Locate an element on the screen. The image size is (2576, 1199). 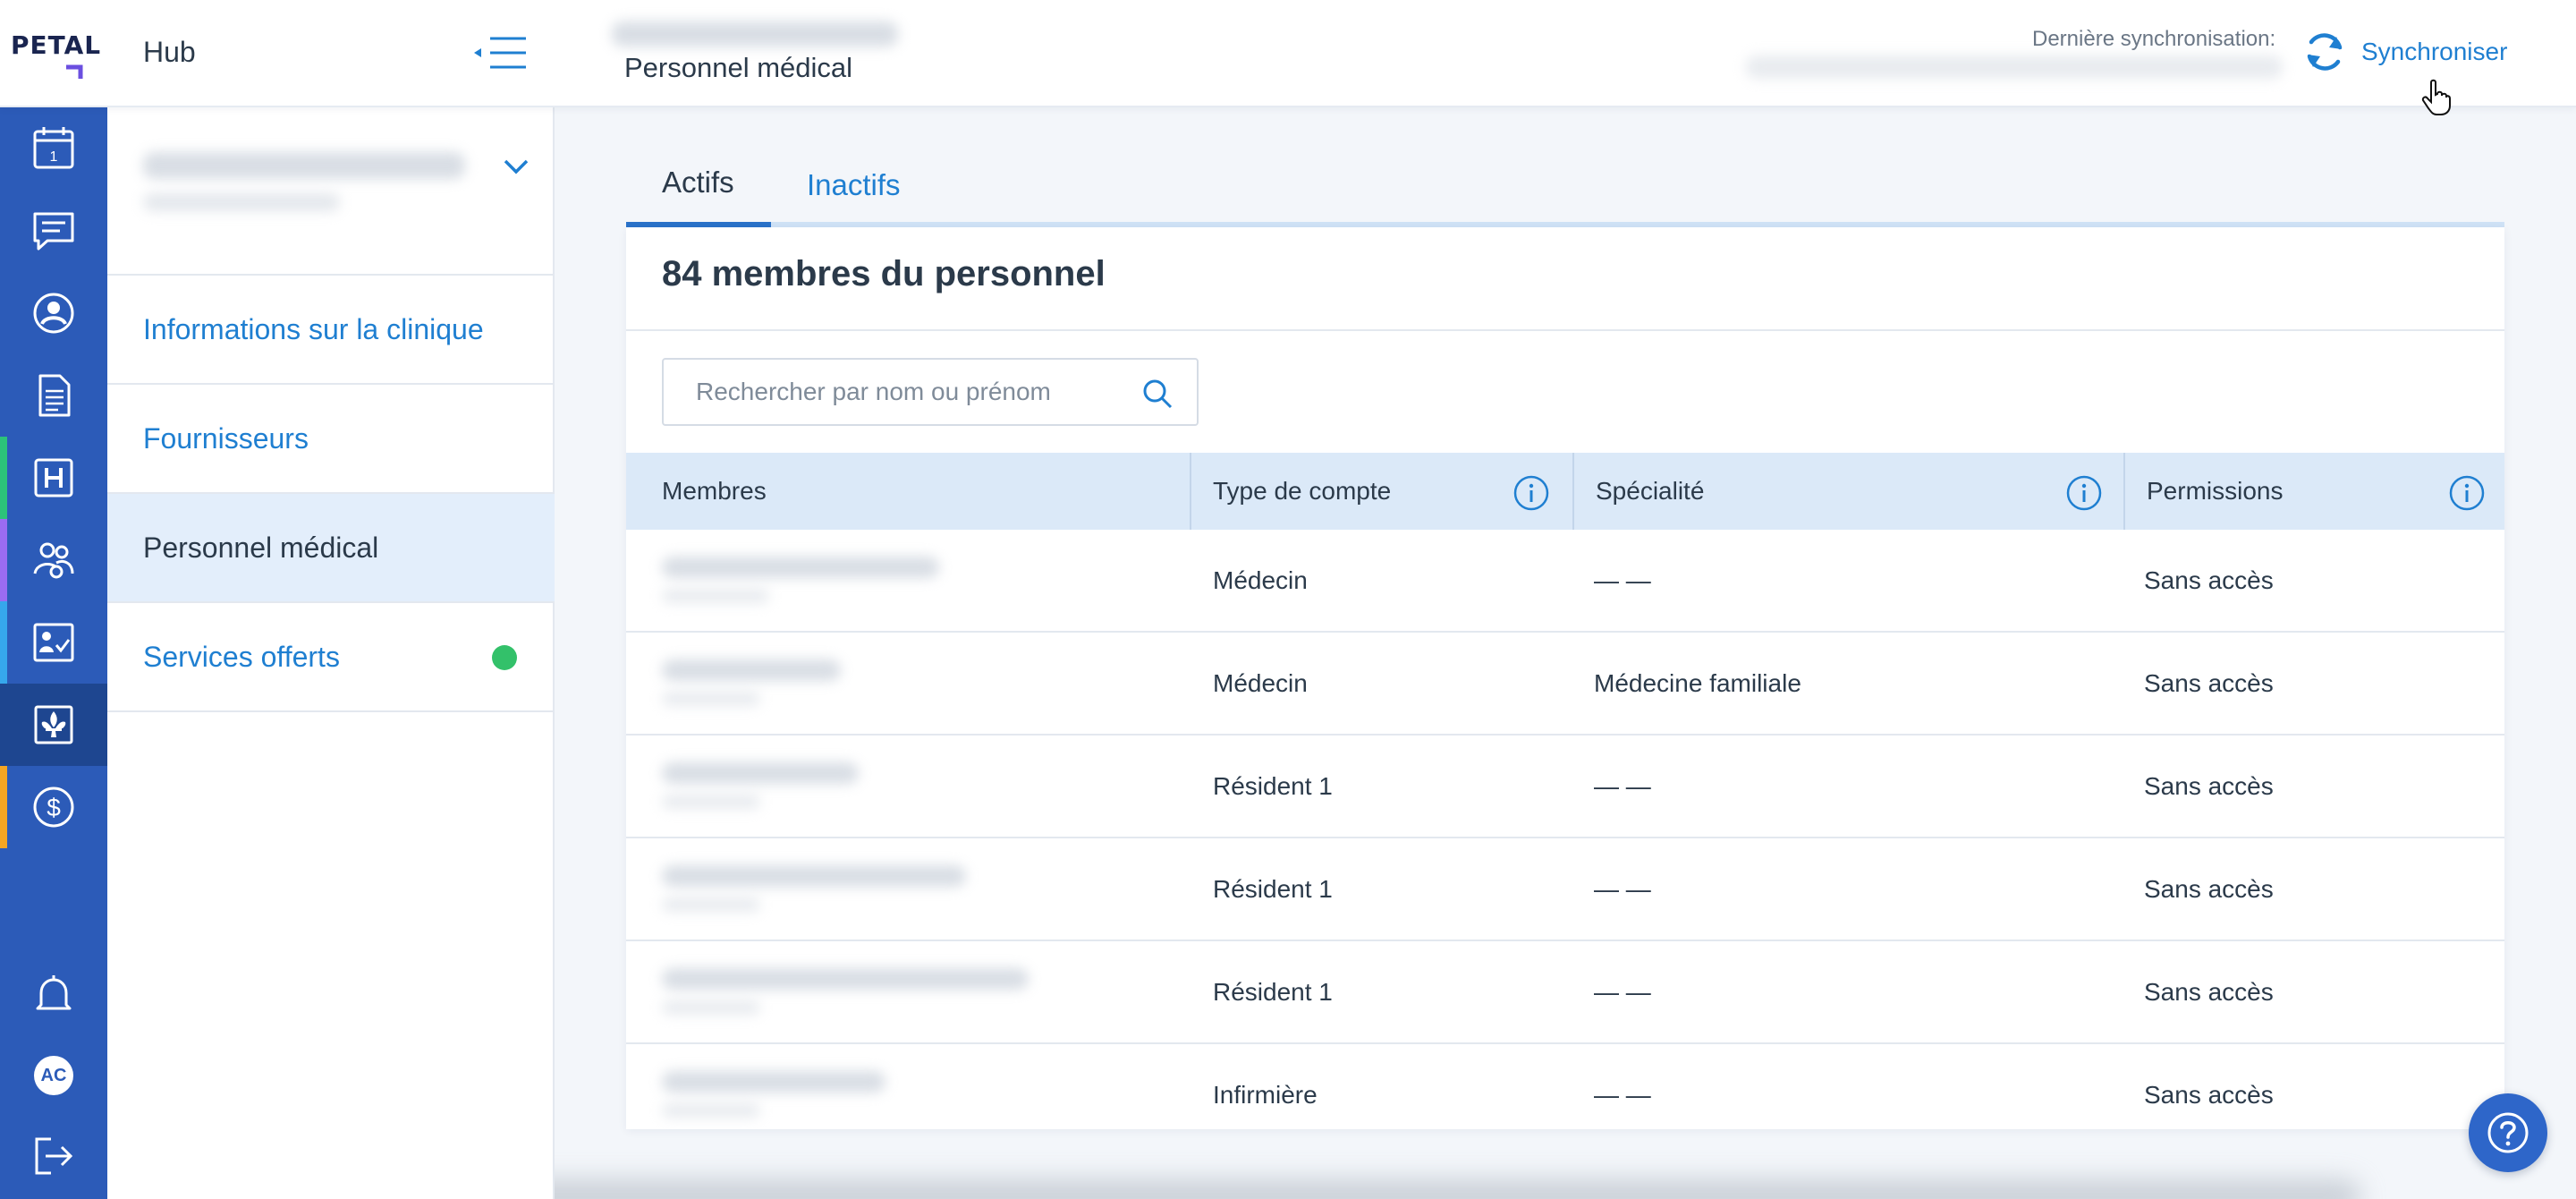
column-header-account-type: Type de compte is located at coordinates (1302, 492).